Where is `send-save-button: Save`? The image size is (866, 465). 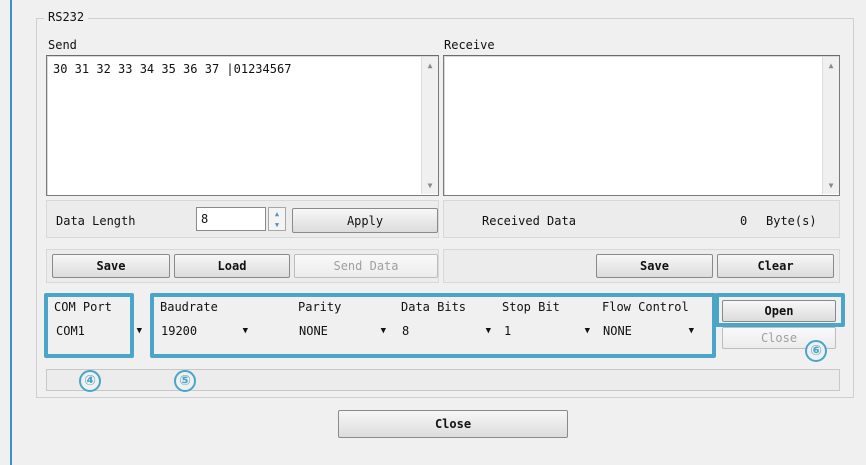
send-save-button: Save is located at coordinates (111, 266).